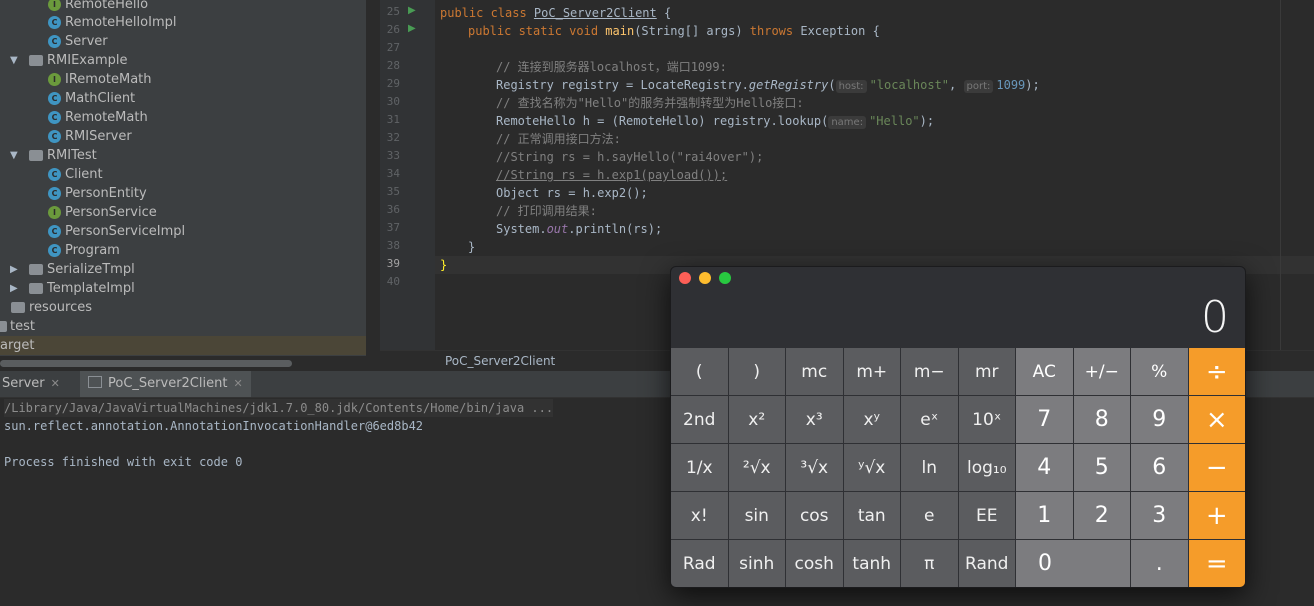 Image resolution: width=1314 pixels, height=606 pixels. I want to click on line-number: 25, so click(393, 11).